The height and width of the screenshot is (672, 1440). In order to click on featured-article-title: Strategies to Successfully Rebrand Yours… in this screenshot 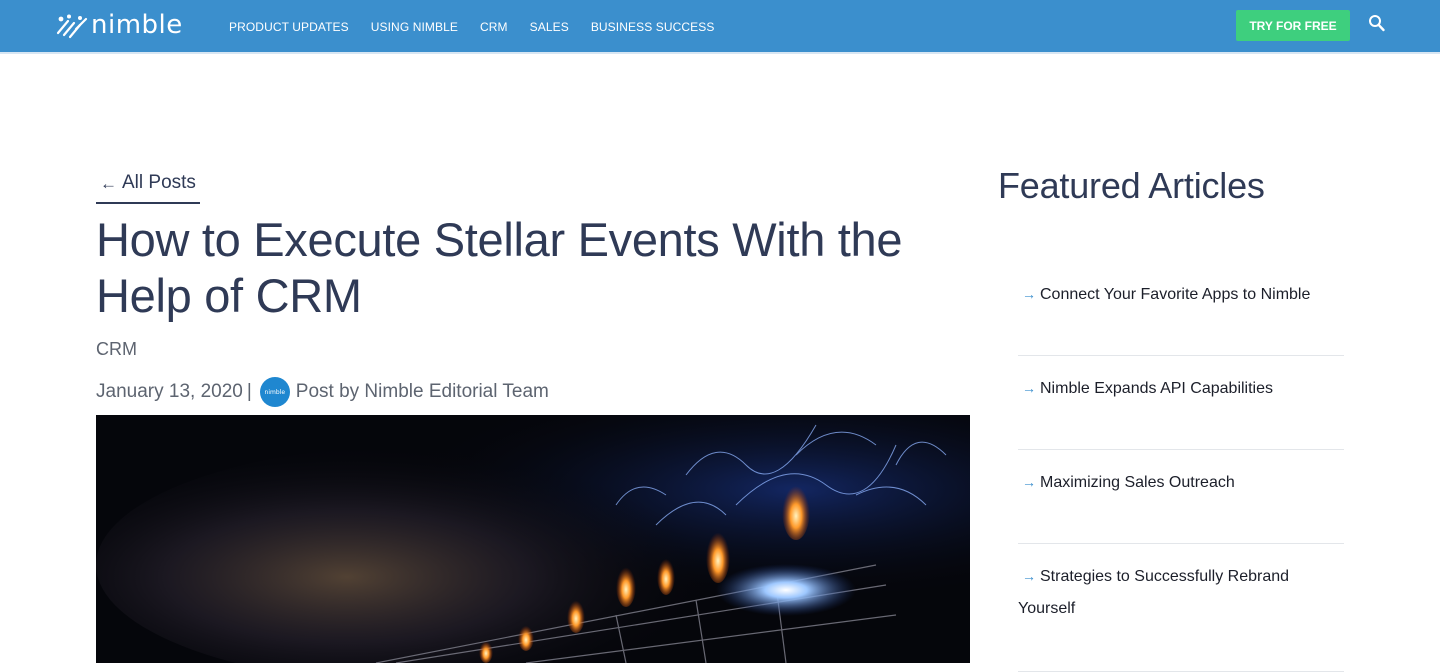, I will do `click(1154, 592)`.